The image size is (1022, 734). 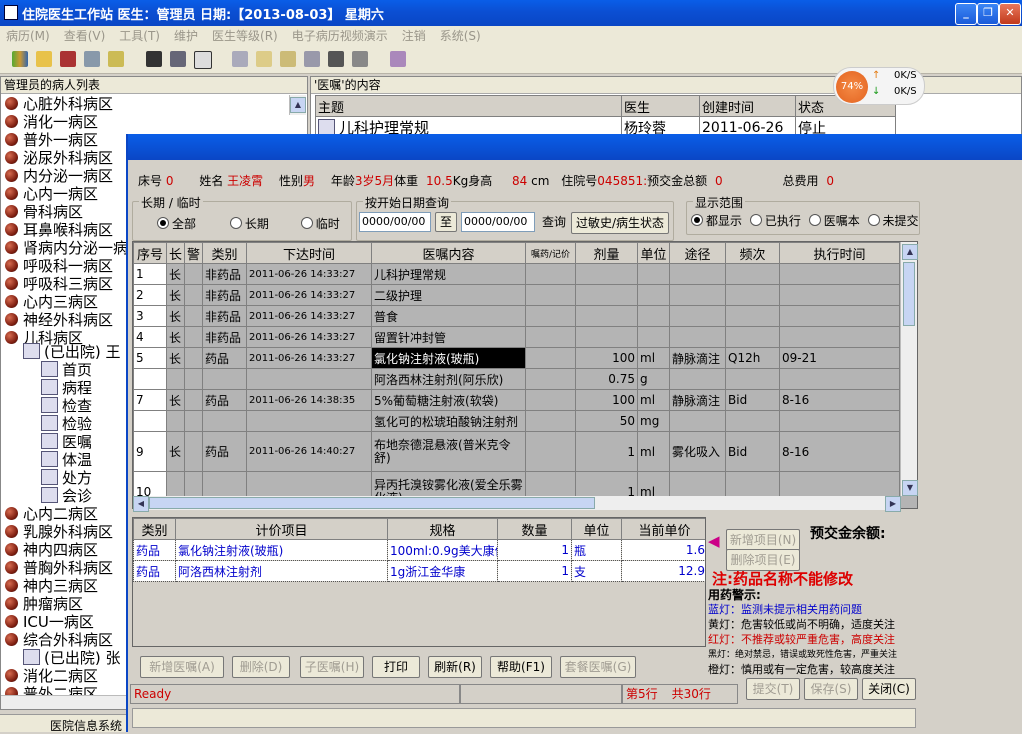 I want to click on restore-button: ❐, so click(x=988, y=14).